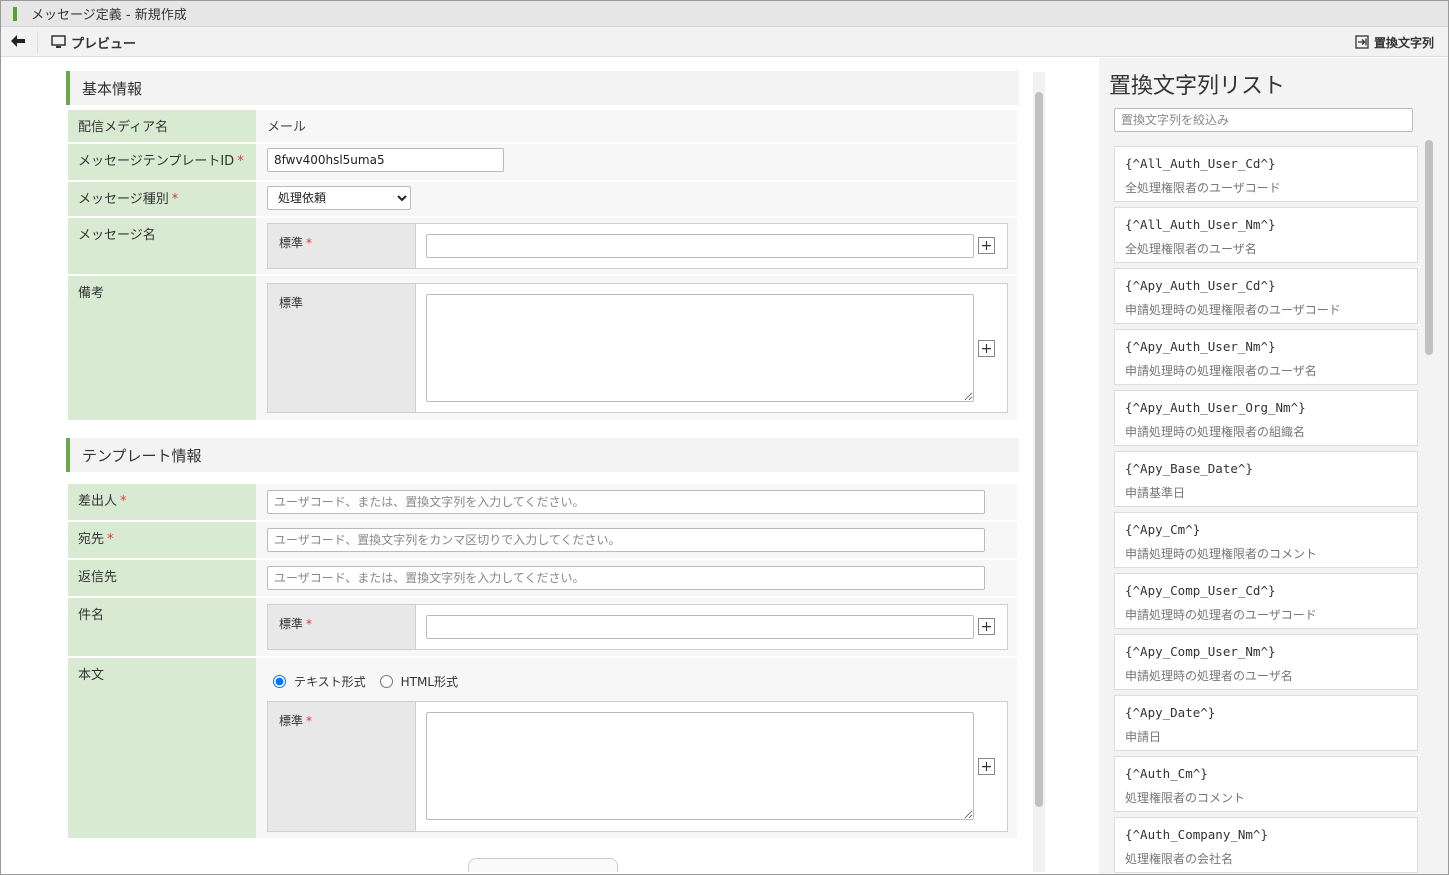 The image size is (1449, 875). Describe the element at coordinates (1209, 676) in the screenshot. I see `item-desc: 申請処理時の処理者のユーザ名` at that location.